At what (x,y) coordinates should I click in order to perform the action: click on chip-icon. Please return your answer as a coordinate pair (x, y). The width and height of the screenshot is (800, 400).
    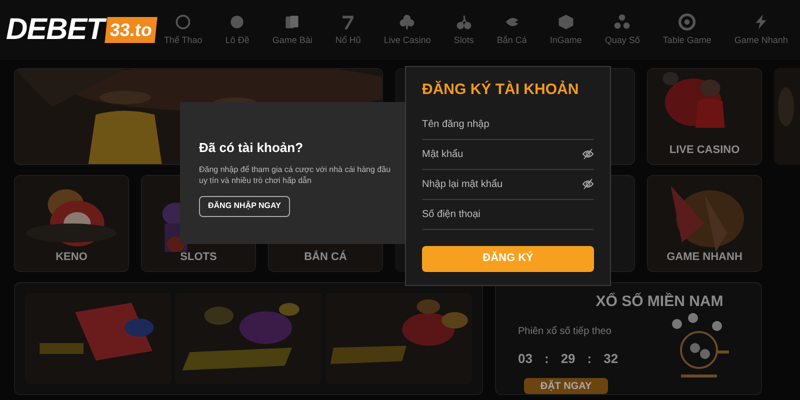
    Looking at the image, I should click on (687, 21).